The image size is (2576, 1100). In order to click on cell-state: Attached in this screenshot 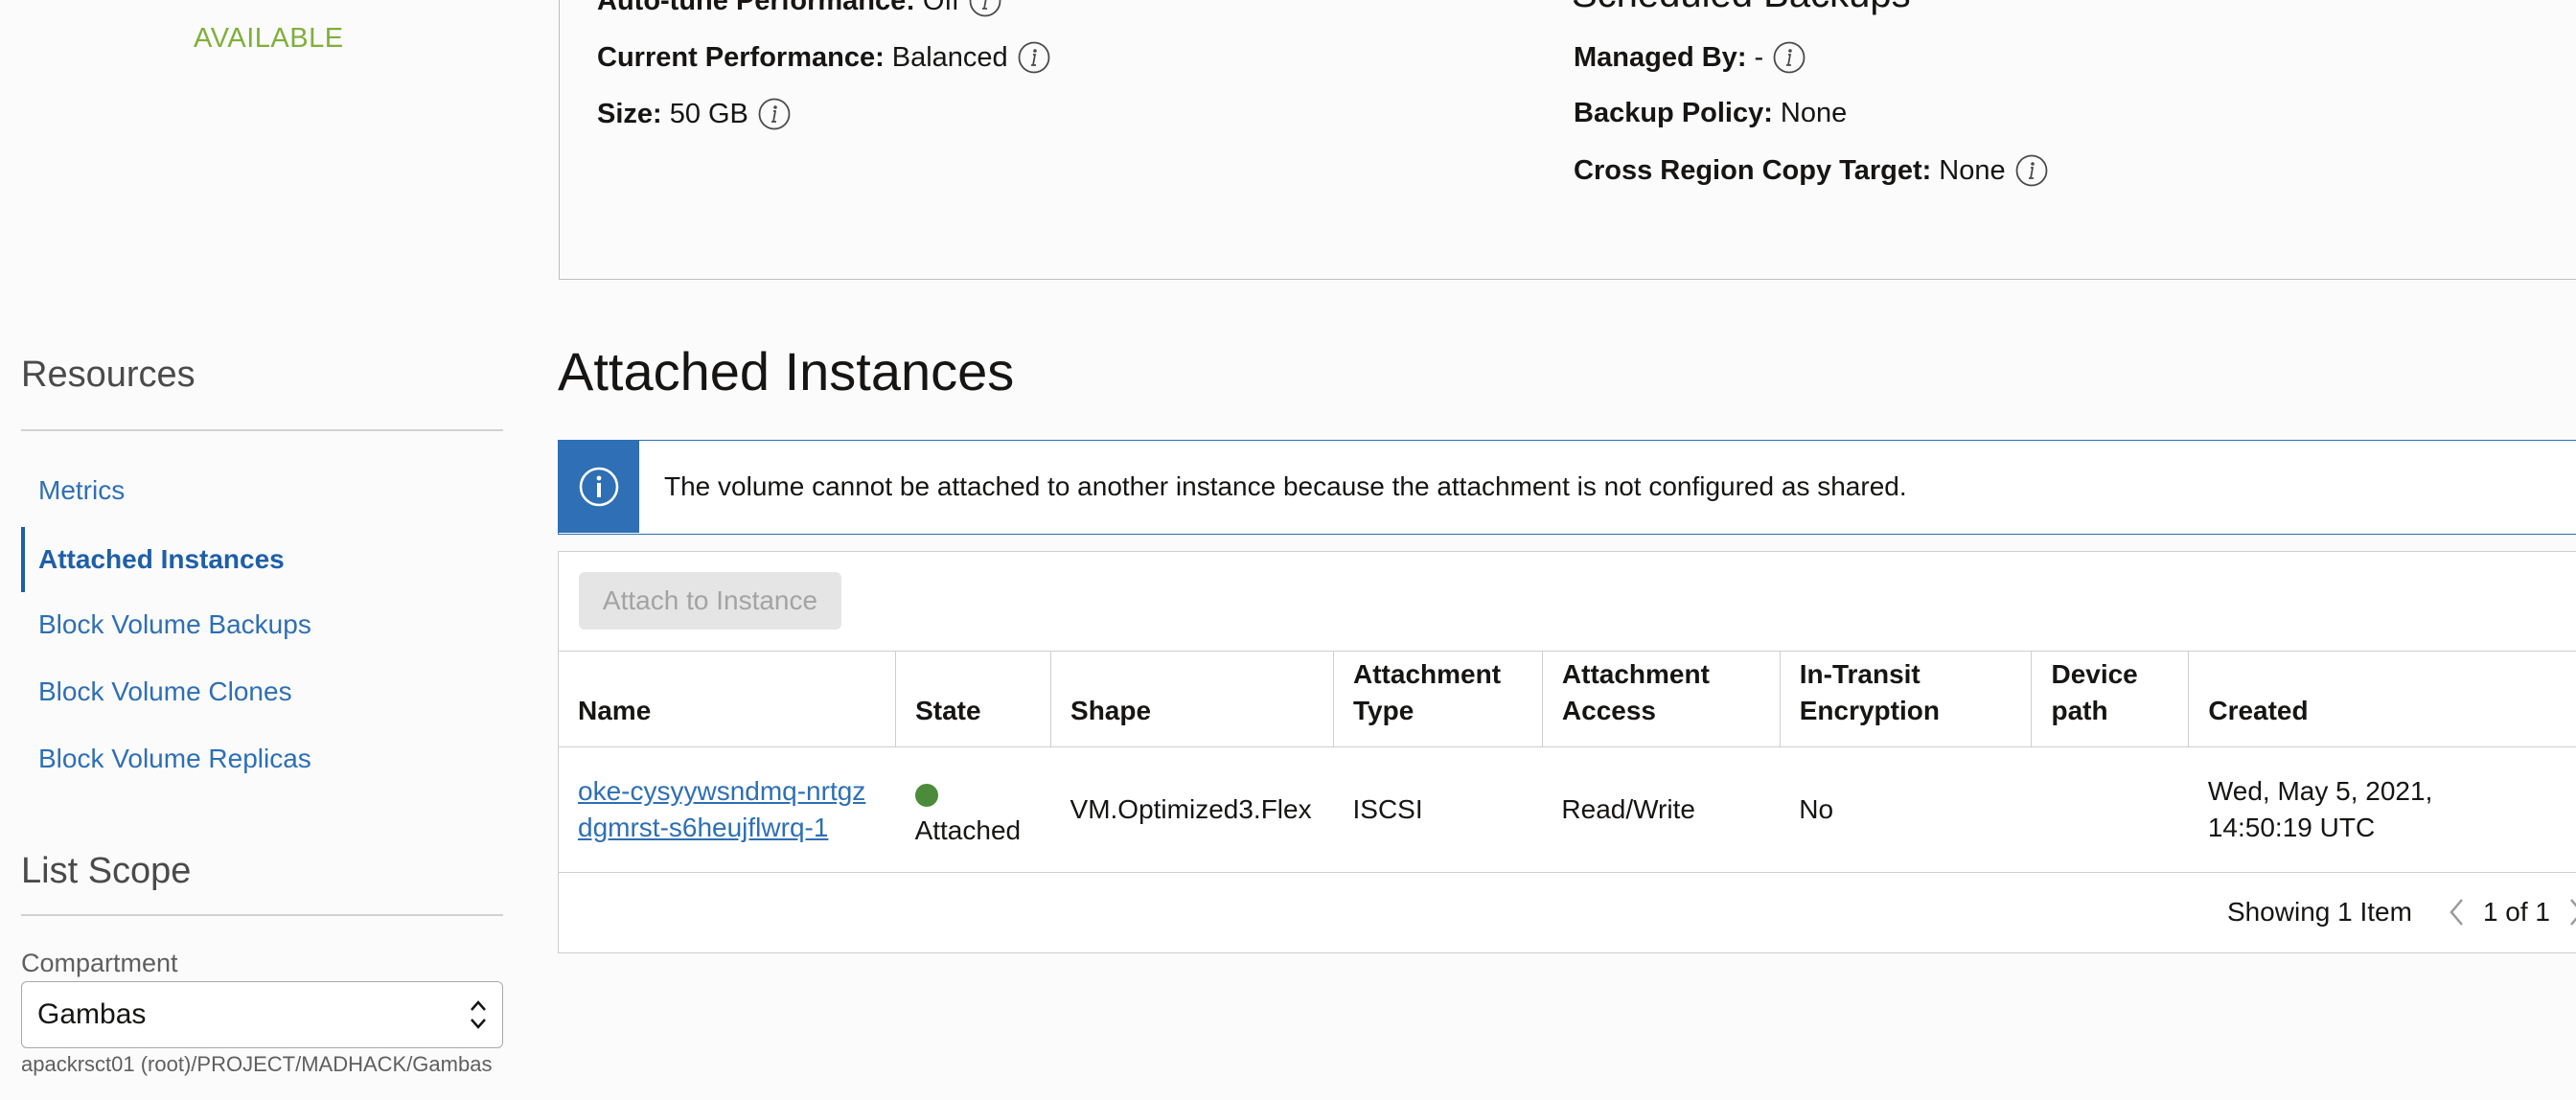, I will do `click(973, 809)`.